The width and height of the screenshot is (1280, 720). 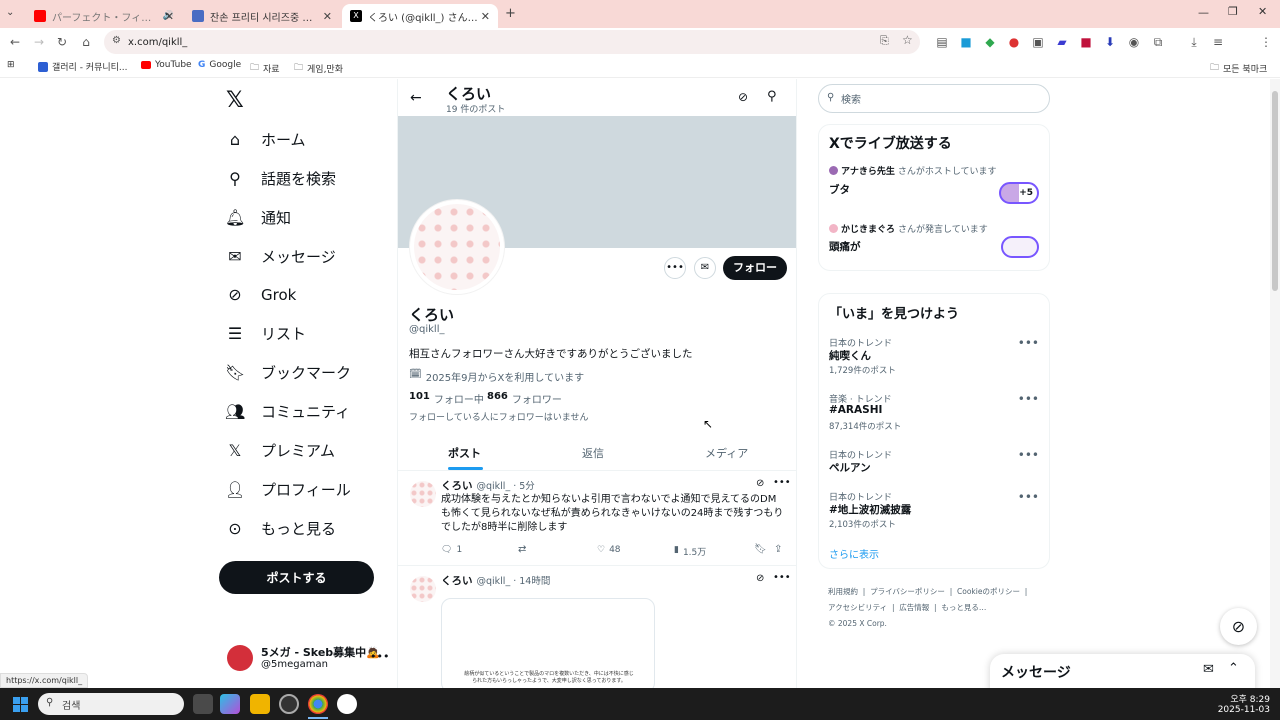 I want to click on extension-gray-icon: ◉, so click(x=1134, y=42).